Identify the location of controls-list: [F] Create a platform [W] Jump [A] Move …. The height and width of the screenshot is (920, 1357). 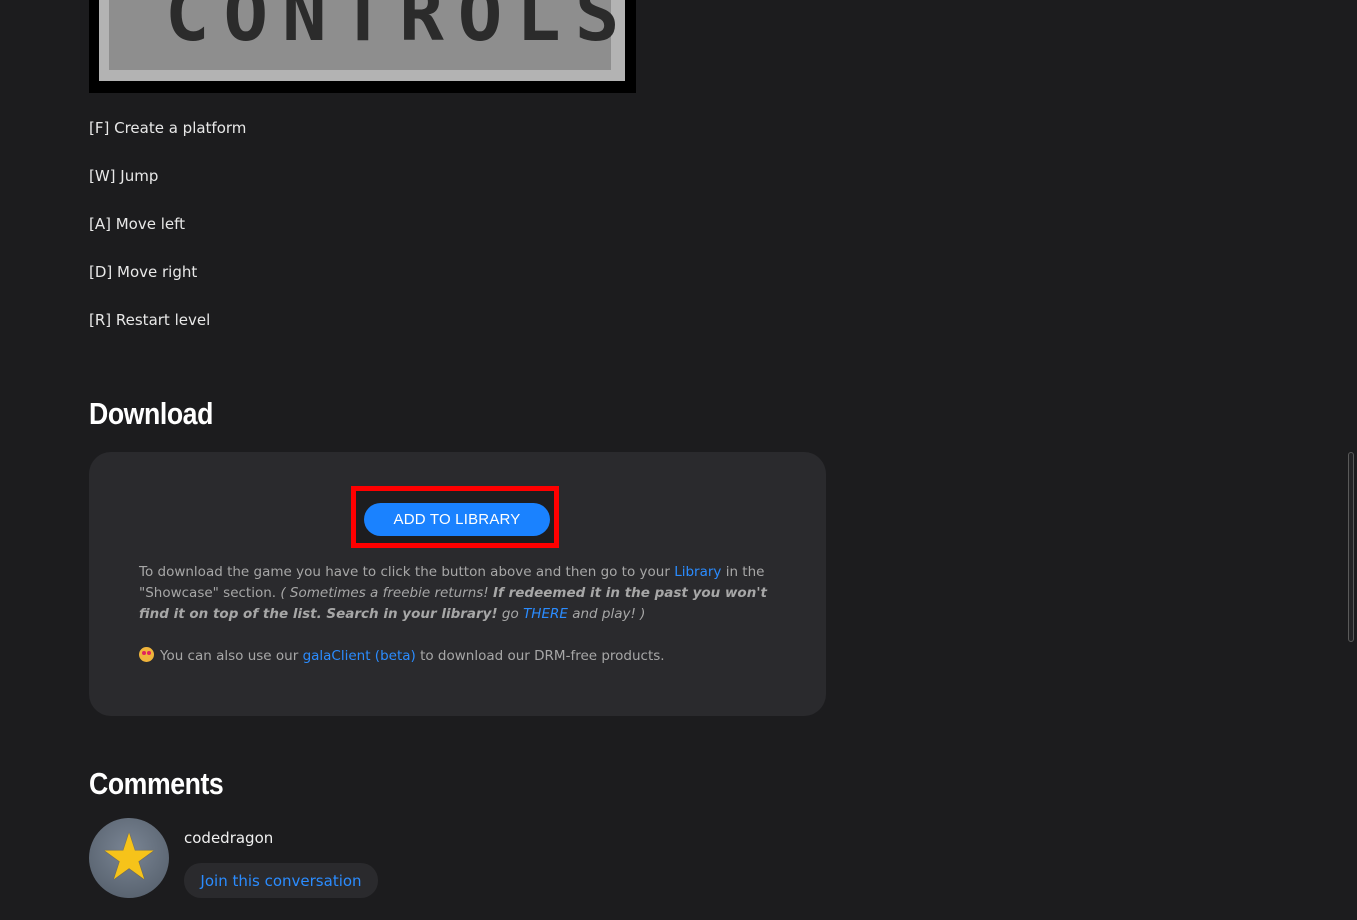
(167, 238).